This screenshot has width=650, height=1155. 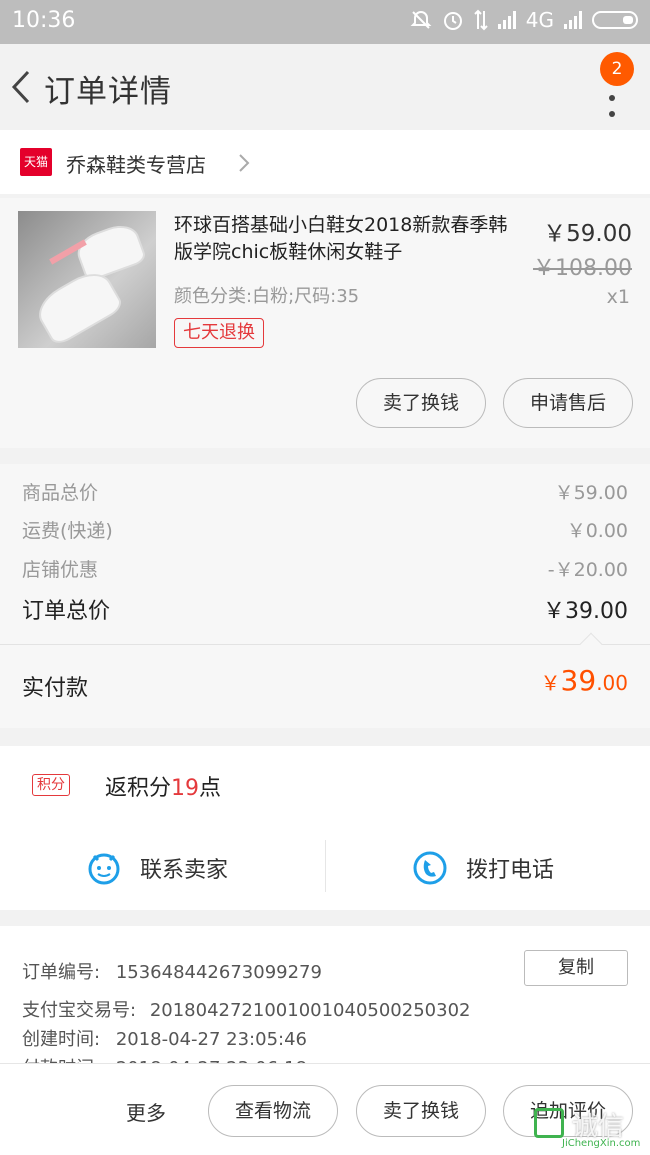 I want to click on order-total-row: 订单总价 ￥39.00, so click(x=325, y=609).